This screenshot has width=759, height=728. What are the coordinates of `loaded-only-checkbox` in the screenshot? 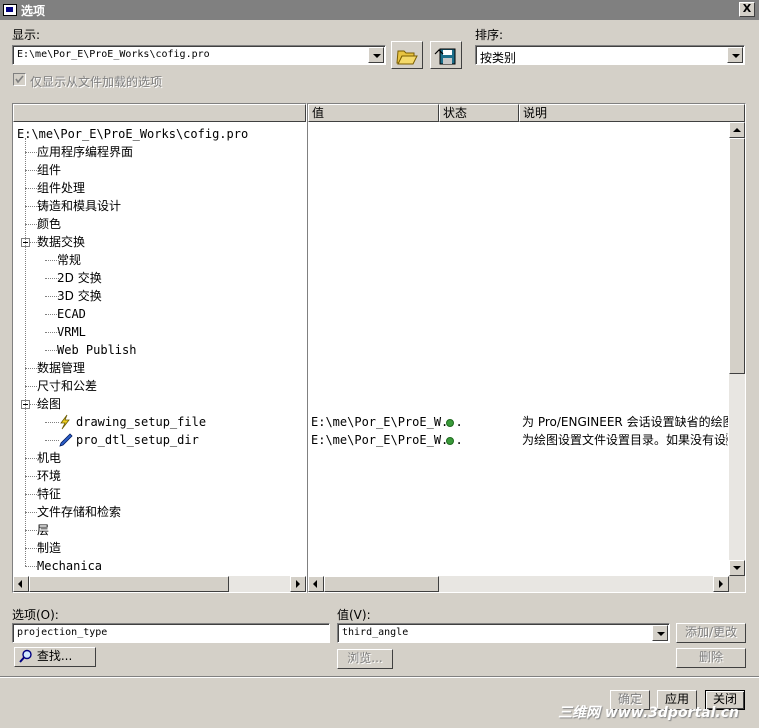 It's located at (19, 79).